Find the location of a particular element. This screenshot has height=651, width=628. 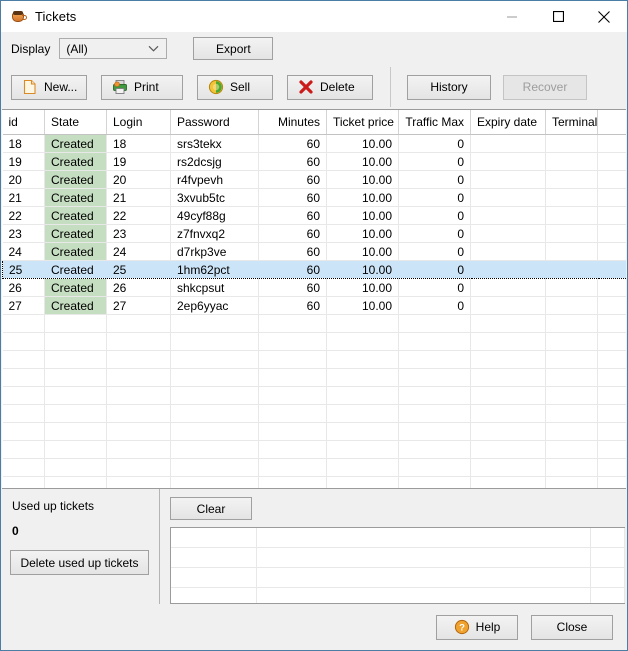

cell-login: 26 is located at coordinates (138, 287).